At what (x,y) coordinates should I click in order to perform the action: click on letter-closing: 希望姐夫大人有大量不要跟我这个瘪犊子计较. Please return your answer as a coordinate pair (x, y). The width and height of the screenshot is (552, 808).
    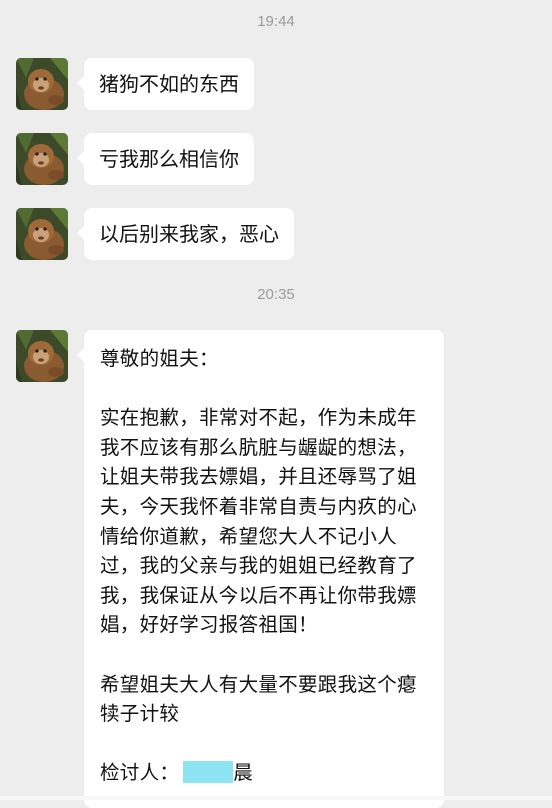
    Looking at the image, I should click on (258, 699).